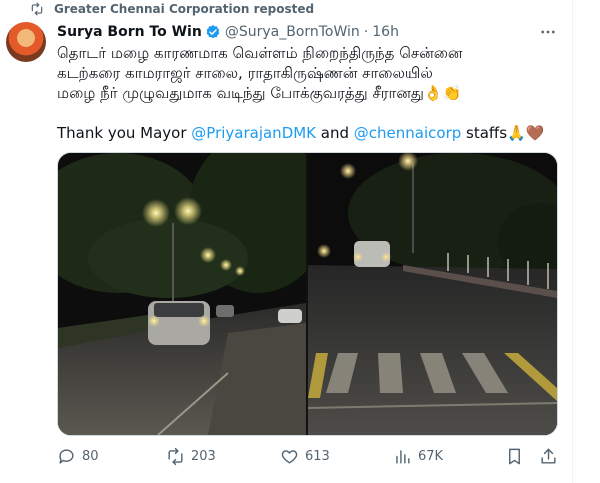 The image size is (600, 483). What do you see at coordinates (431, 456) in the screenshot?
I see `view-count: 67K` at bounding box center [431, 456].